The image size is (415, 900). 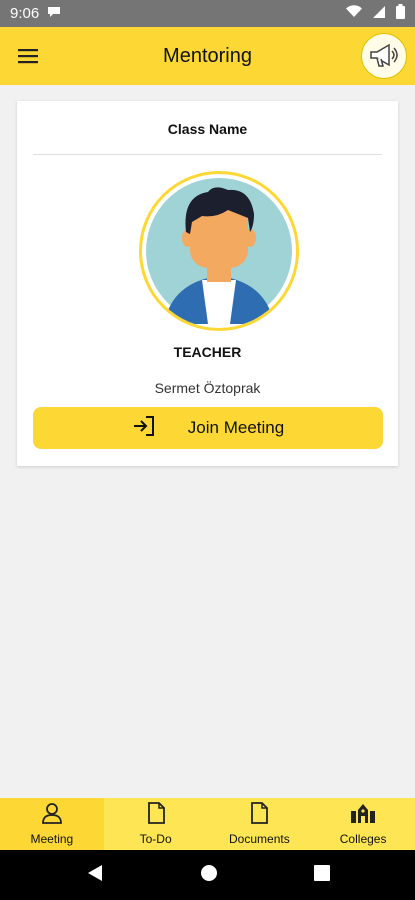 What do you see at coordinates (259, 839) in the screenshot?
I see `nav-documents-label: Documents` at bounding box center [259, 839].